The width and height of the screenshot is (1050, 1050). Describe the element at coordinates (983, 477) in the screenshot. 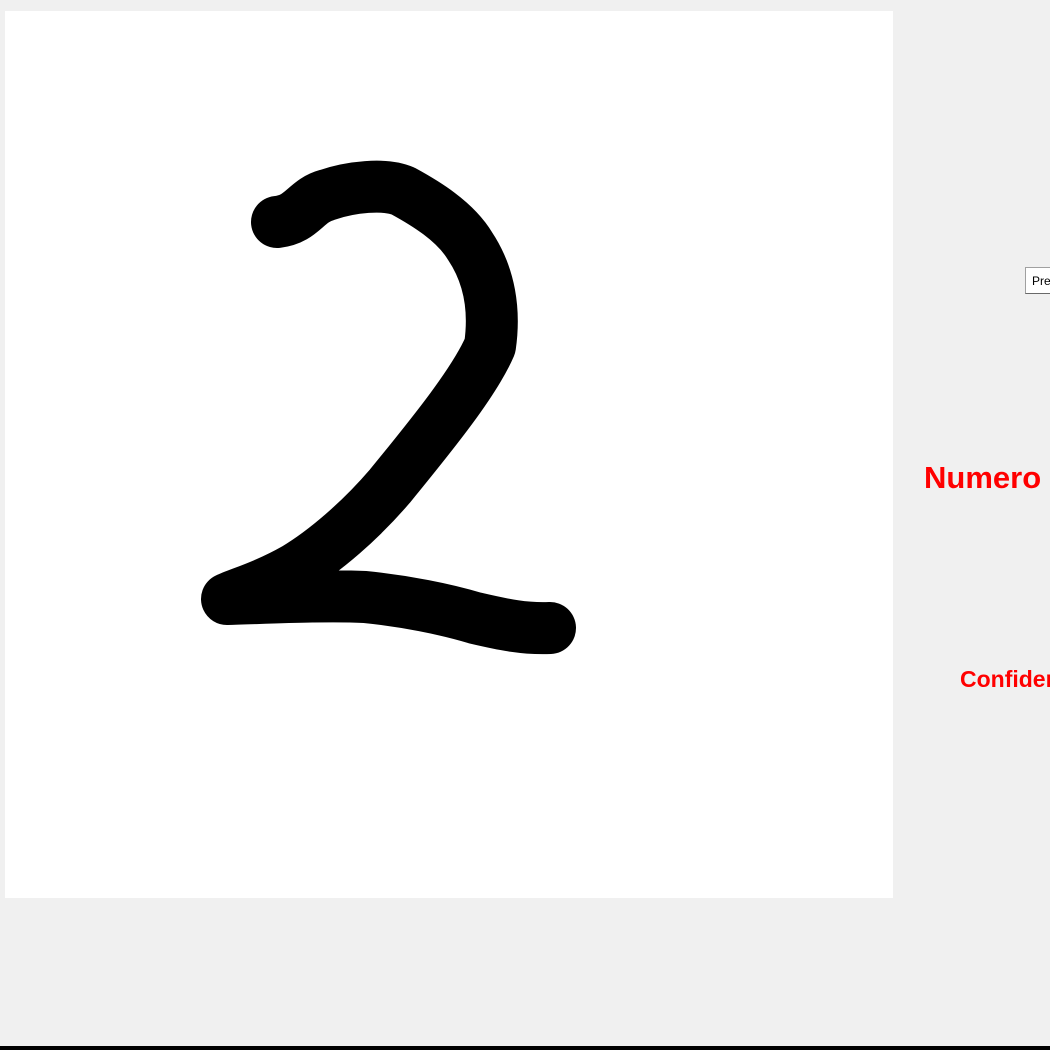

I see `predicted-number-label: Numero` at that location.